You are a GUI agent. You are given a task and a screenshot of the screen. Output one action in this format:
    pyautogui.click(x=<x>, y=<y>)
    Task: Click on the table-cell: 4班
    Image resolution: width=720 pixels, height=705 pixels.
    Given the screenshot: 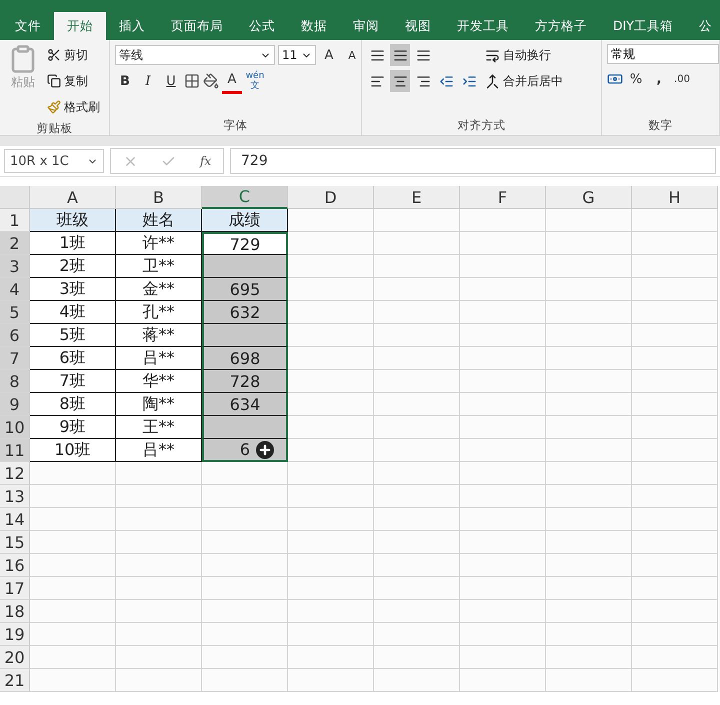 What is the action you would take?
    pyautogui.click(x=73, y=312)
    